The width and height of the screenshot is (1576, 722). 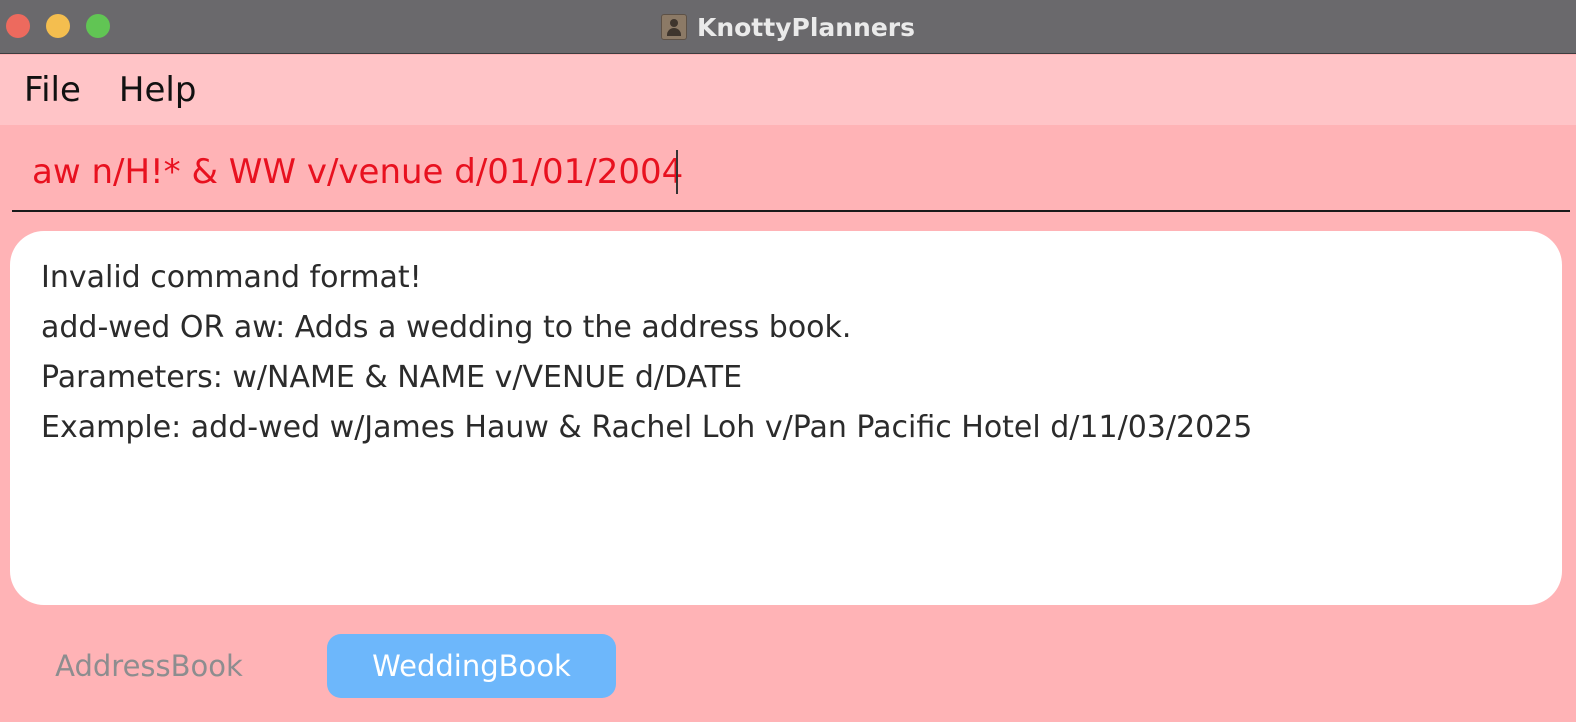 I want to click on command-box, so click(x=791, y=172).